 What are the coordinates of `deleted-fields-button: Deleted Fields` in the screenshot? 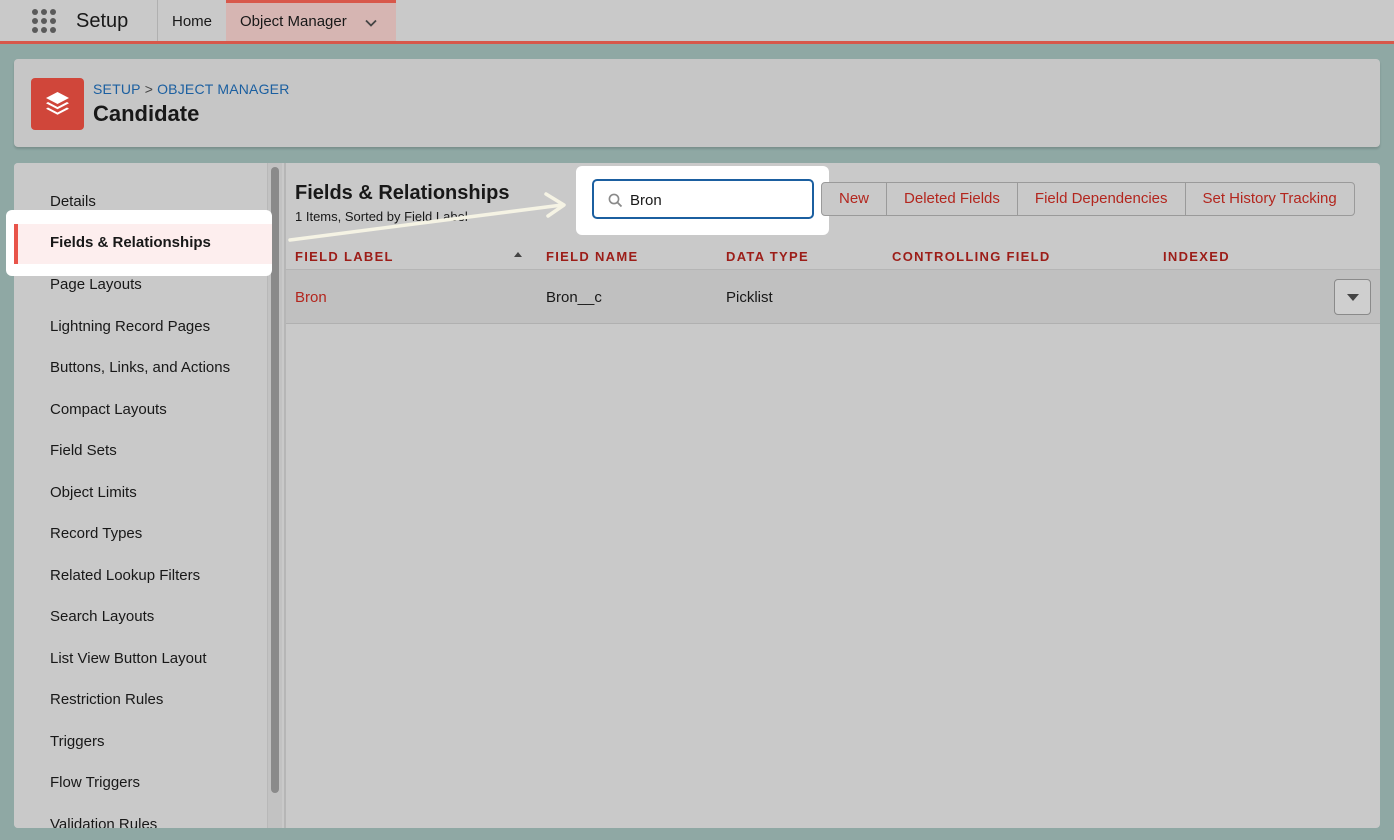 It's located at (952, 199).